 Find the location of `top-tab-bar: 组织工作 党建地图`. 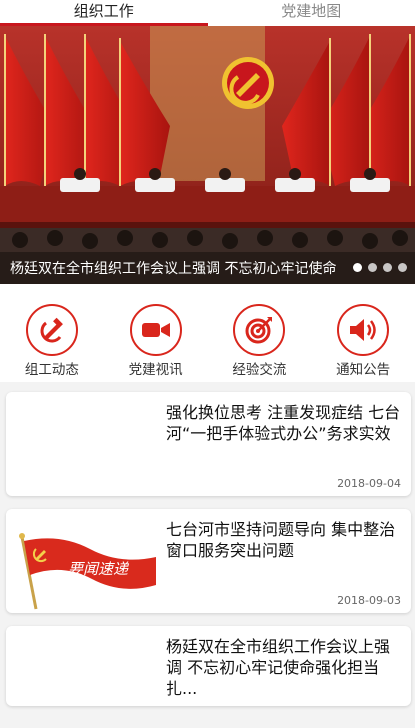

top-tab-bar: 组织工作 党建地图 is located at coordinates (207, 13).